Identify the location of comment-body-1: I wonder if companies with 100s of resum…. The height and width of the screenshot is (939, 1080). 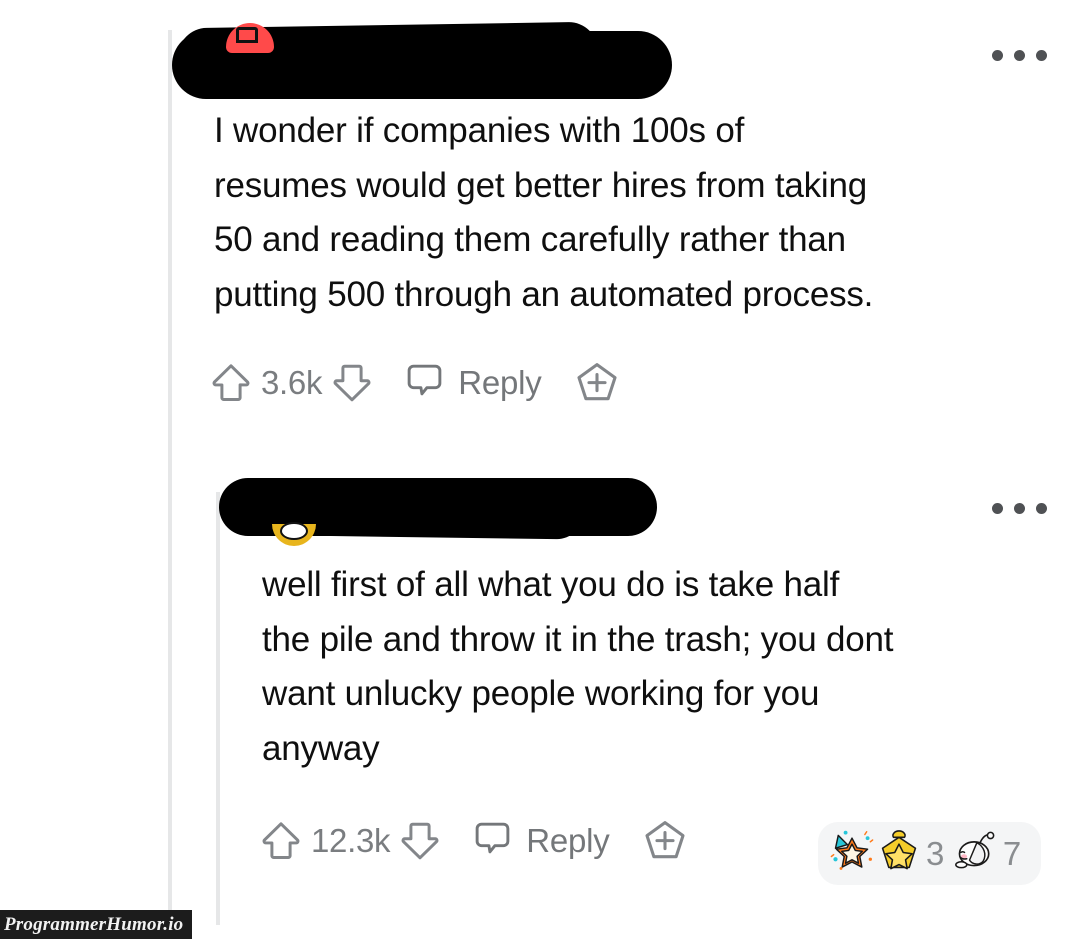
(544, 212).